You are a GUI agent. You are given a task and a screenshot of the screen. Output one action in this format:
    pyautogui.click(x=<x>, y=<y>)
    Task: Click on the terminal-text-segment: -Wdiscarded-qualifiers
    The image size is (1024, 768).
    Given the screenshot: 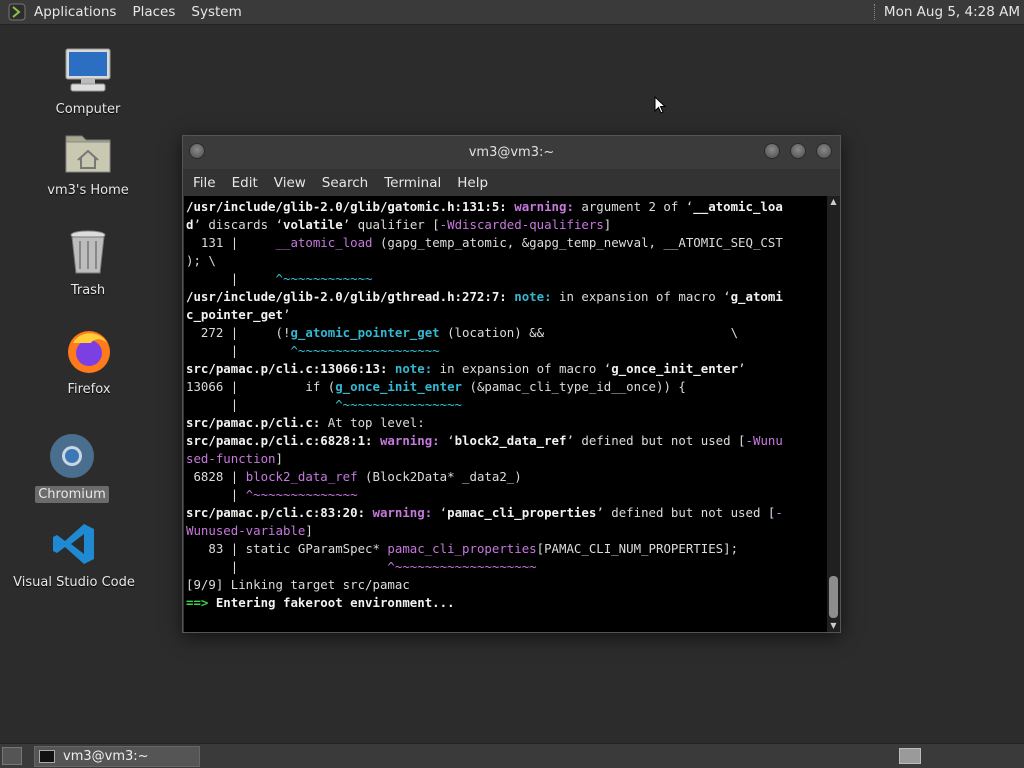 What is the action you would take?
    pyautogui.click(x=521, y=224)
    